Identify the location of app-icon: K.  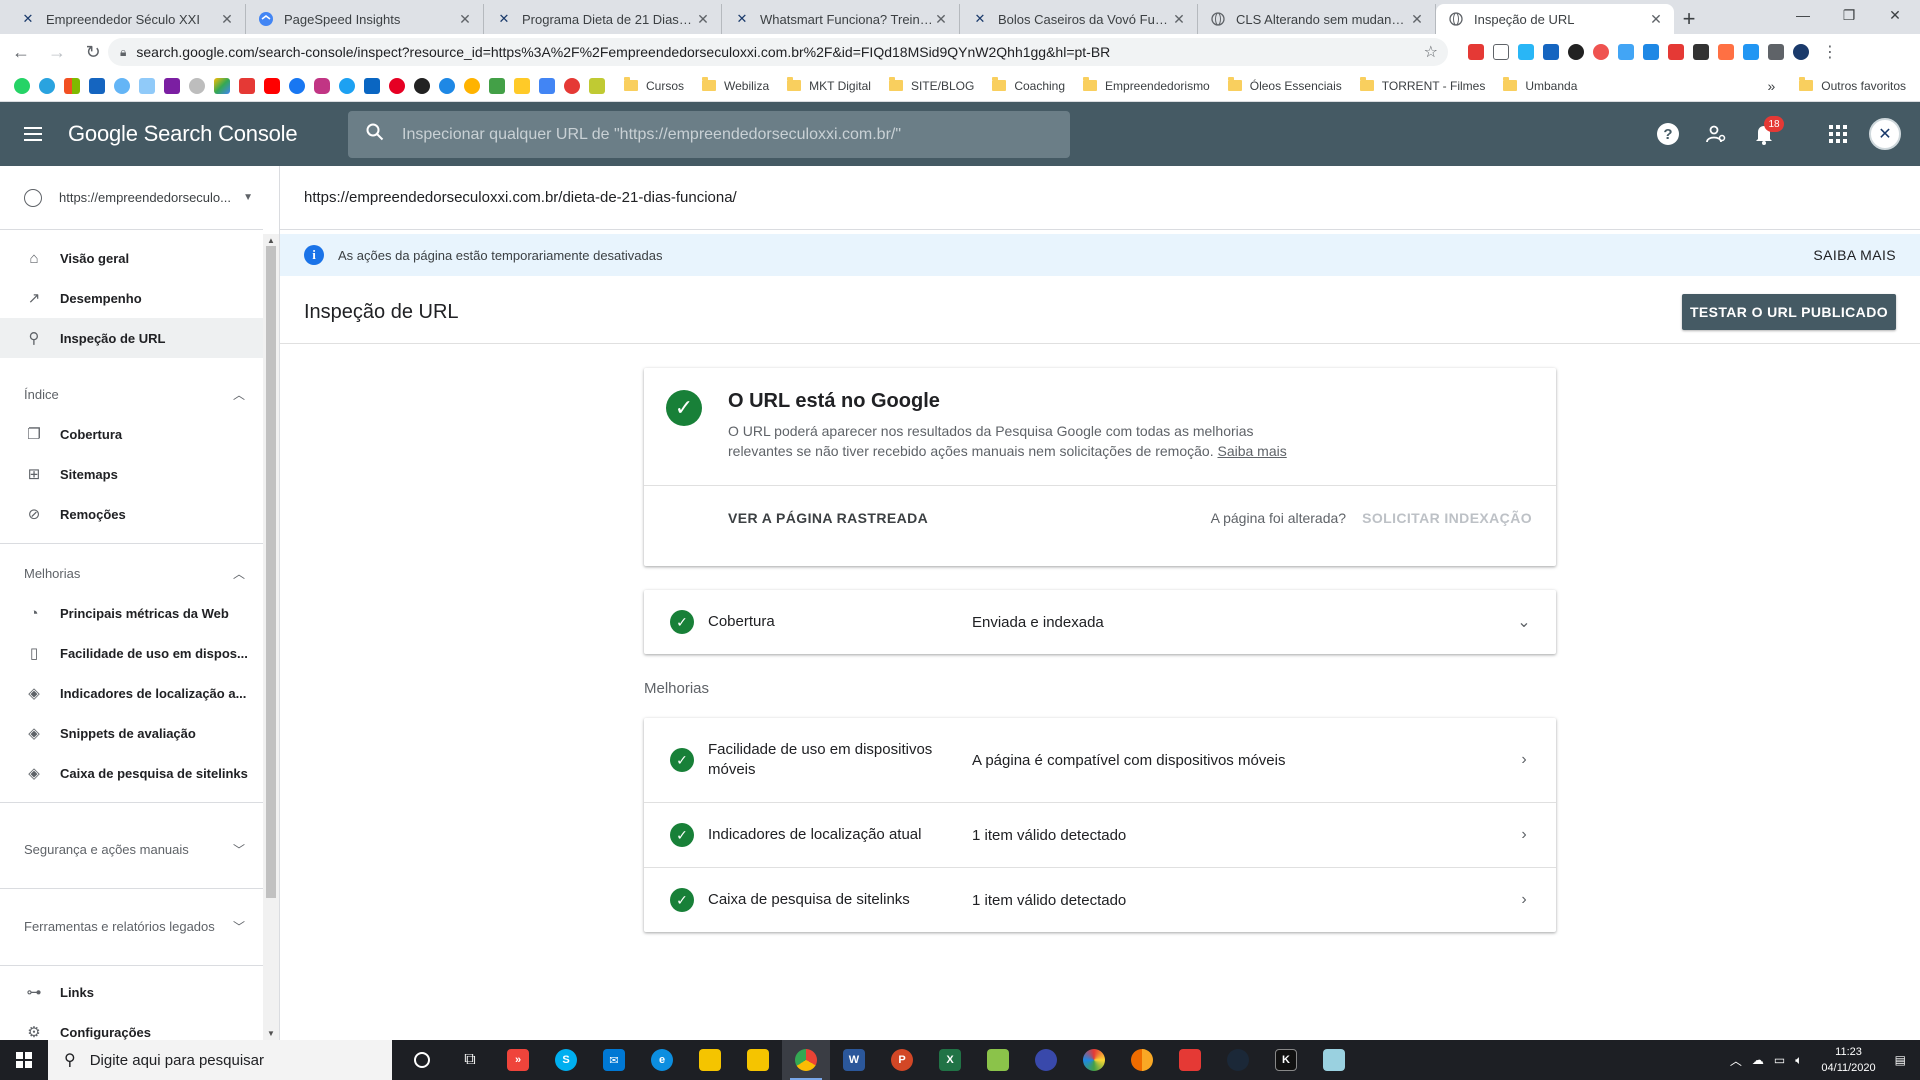
(1286, 1060).